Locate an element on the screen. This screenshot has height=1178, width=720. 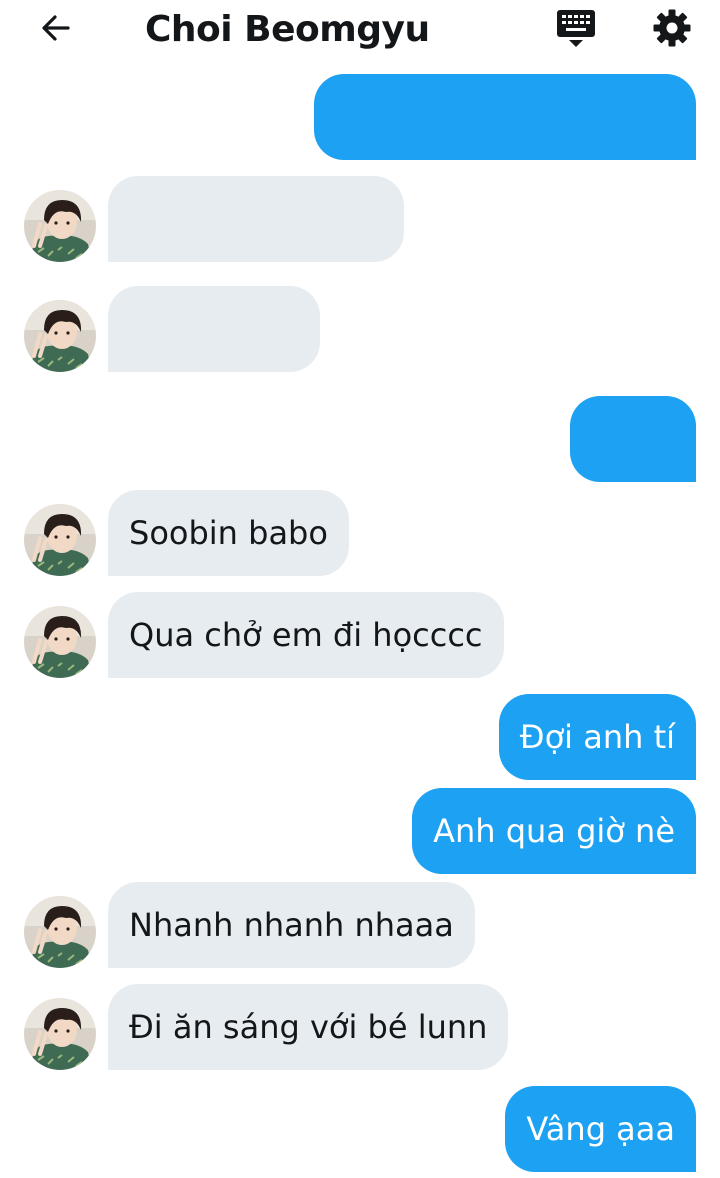
message-bubble-incoming: Qua chở em đi họcccc is located at coordinates (306, 635).